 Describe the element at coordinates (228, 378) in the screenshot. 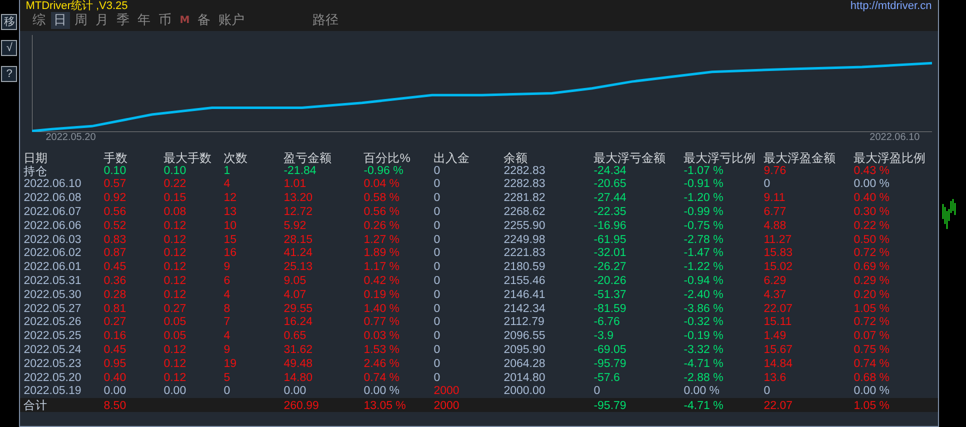

I see `table-cell-text: 5` at that location.